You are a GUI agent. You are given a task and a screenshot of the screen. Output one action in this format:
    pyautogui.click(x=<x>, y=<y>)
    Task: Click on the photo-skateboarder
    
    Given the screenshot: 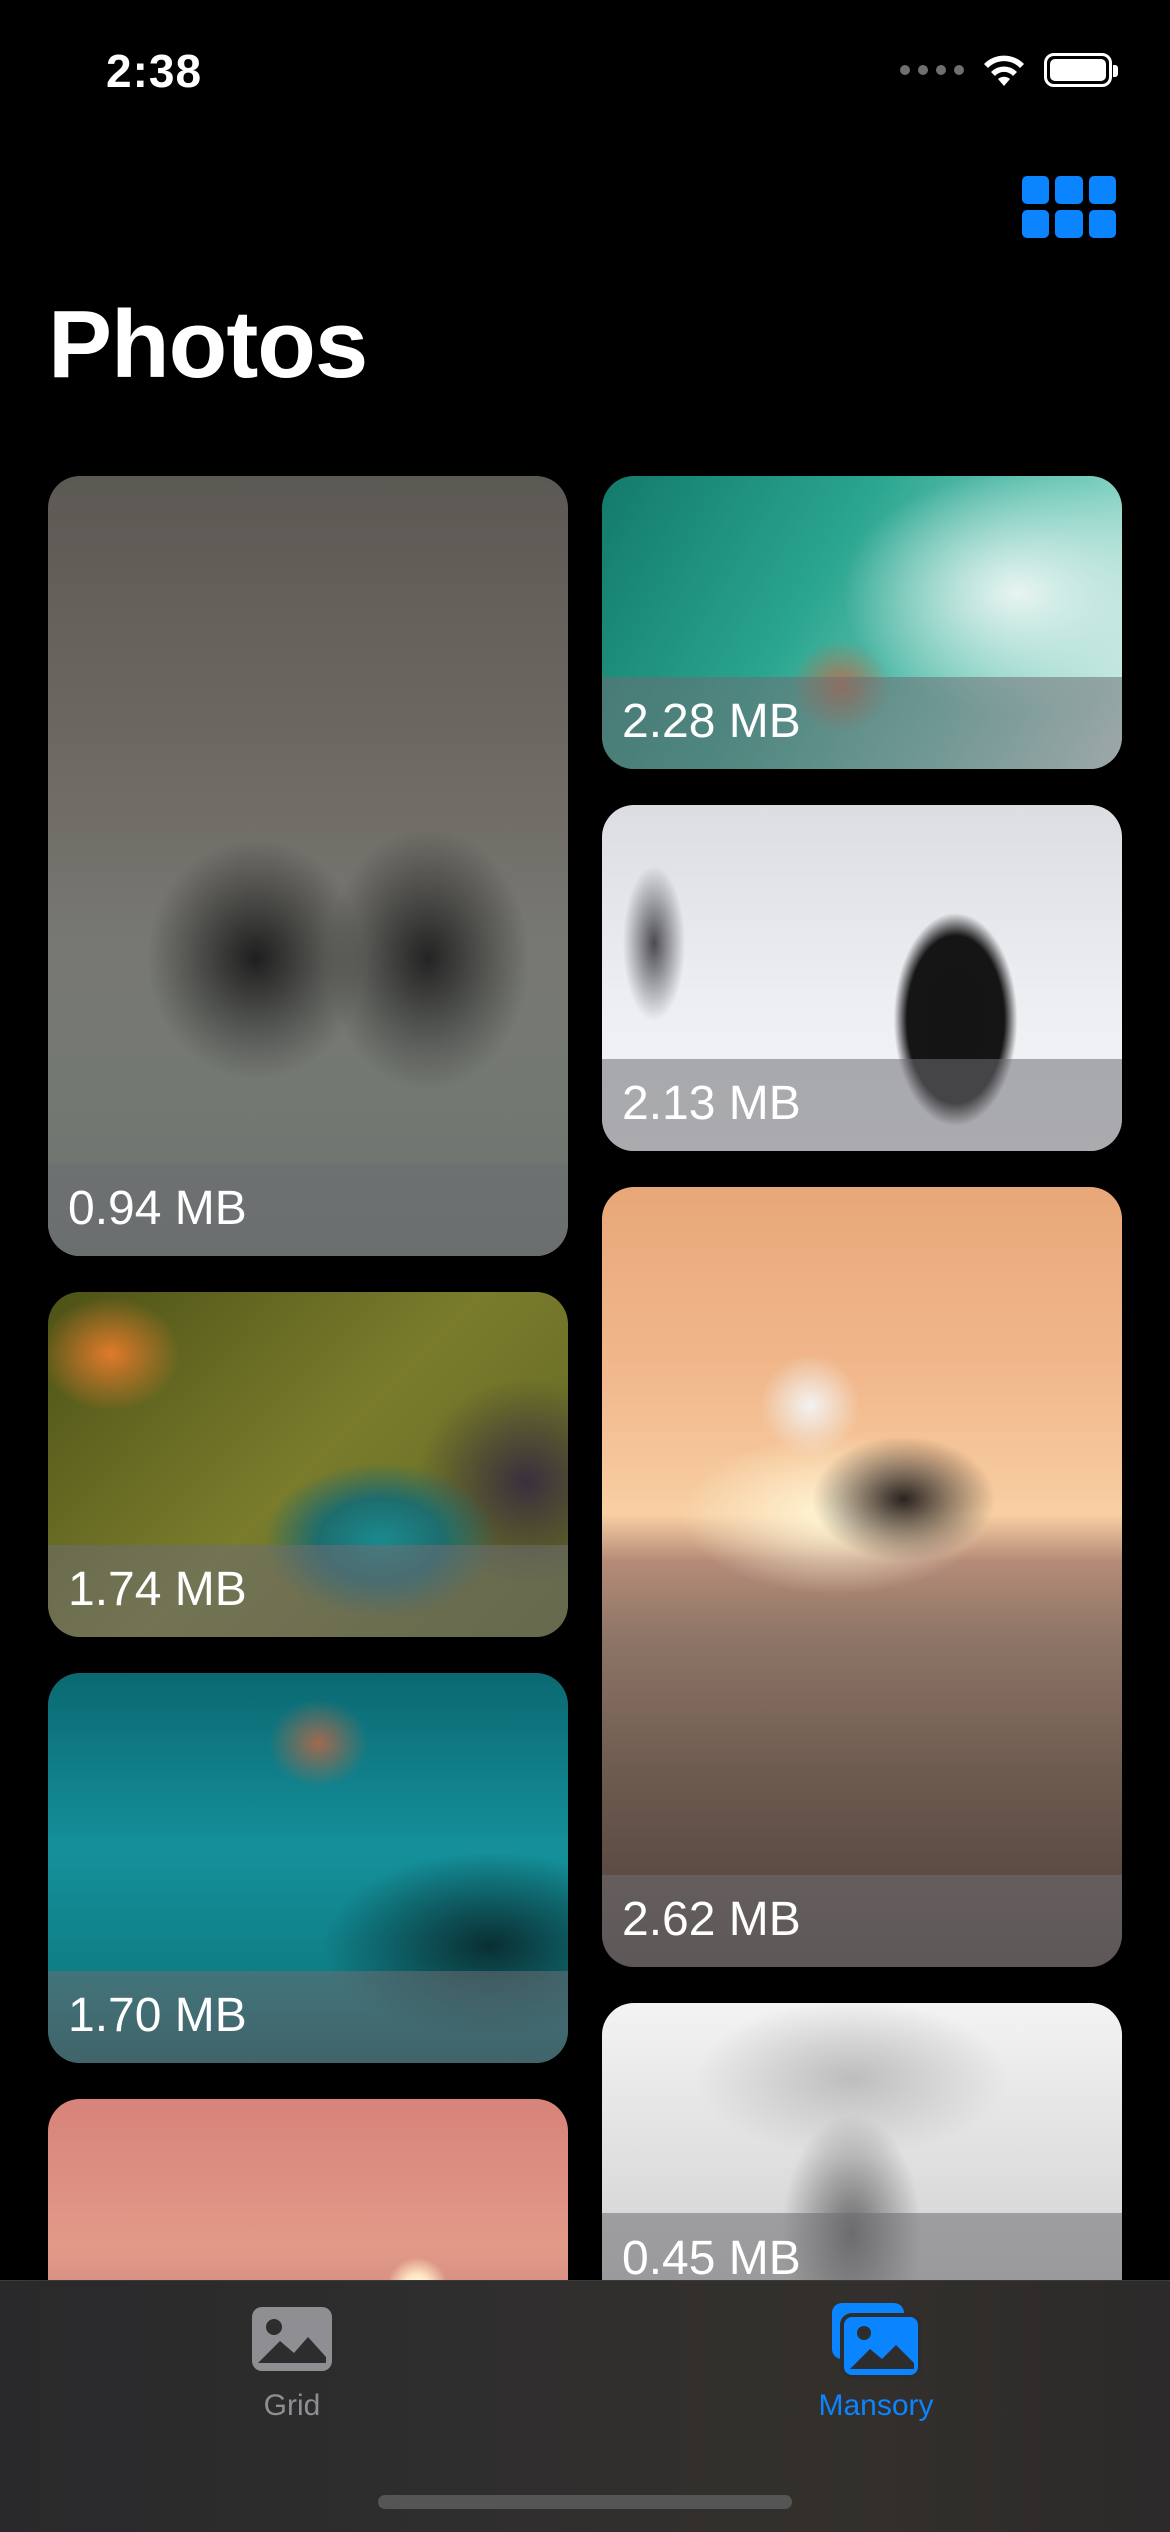 What is the action you would take?
    pyautogui.click(x=862, y=1577)
    